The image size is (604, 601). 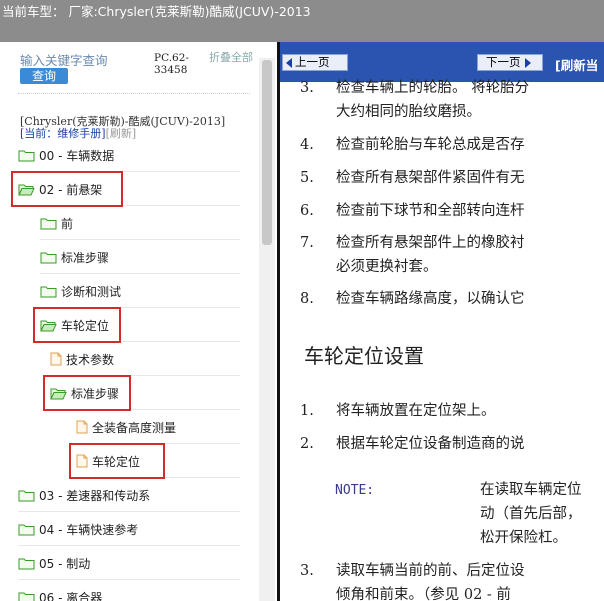 What do you see at coordinates (156, 11) in the screenshot?
I see `current-vehicle-title: 当前车型： 厂家:Chrysler(克莱斯勒)酷威(JCUV)-2013` at bounding box center [156, 11].